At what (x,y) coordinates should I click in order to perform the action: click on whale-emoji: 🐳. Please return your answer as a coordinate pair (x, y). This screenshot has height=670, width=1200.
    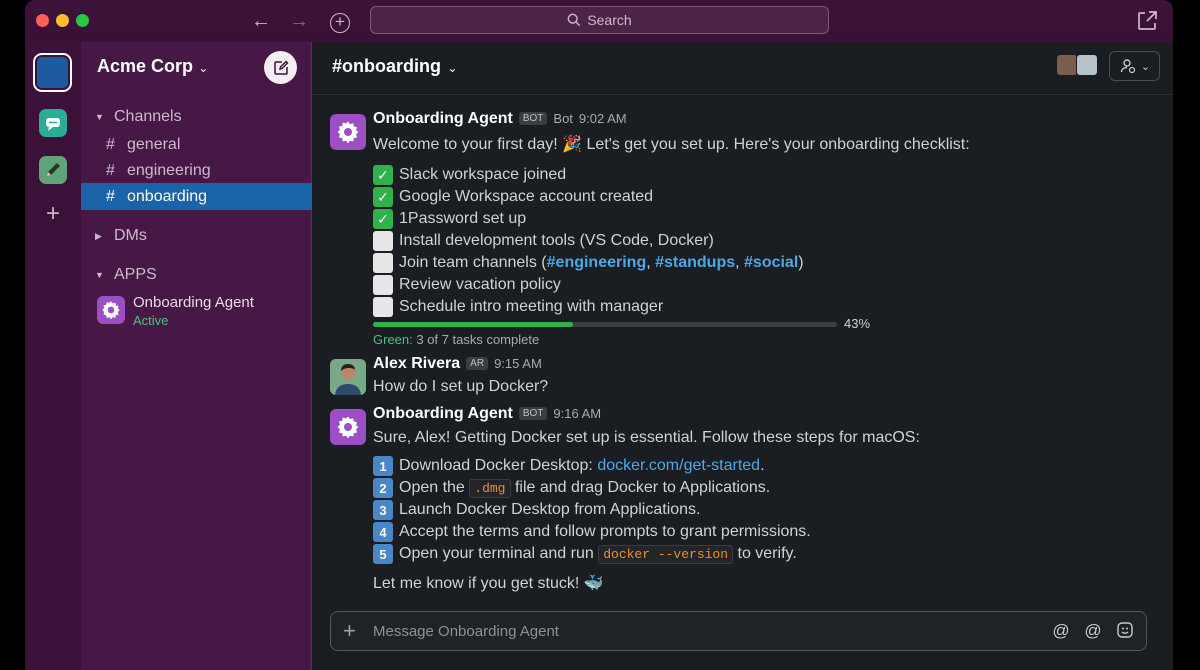
    Looking at the image, I should click on (593, 583).